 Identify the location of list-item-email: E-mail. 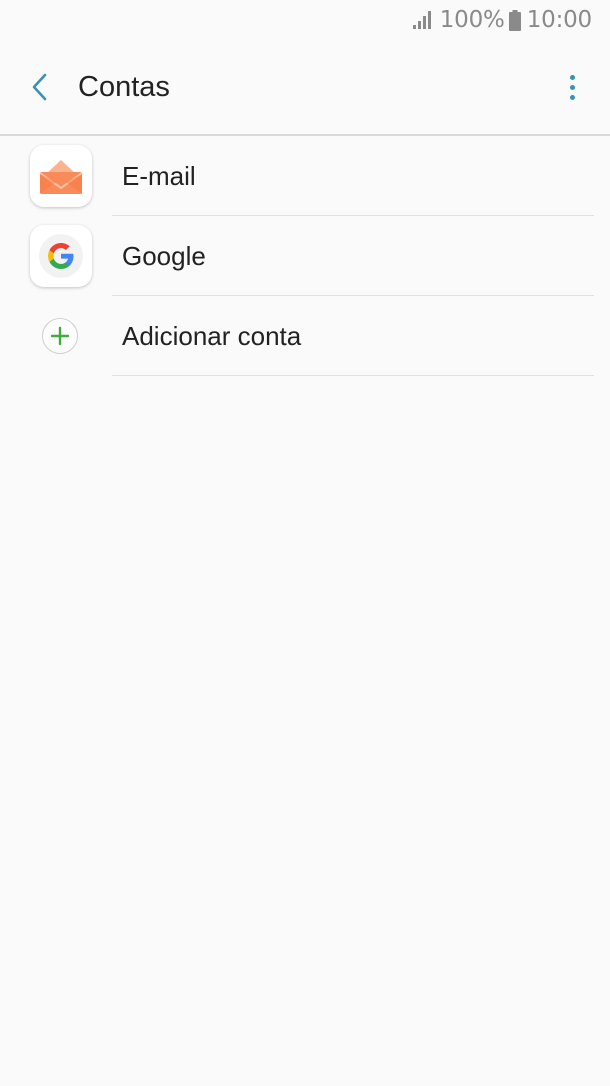
(305, 176).